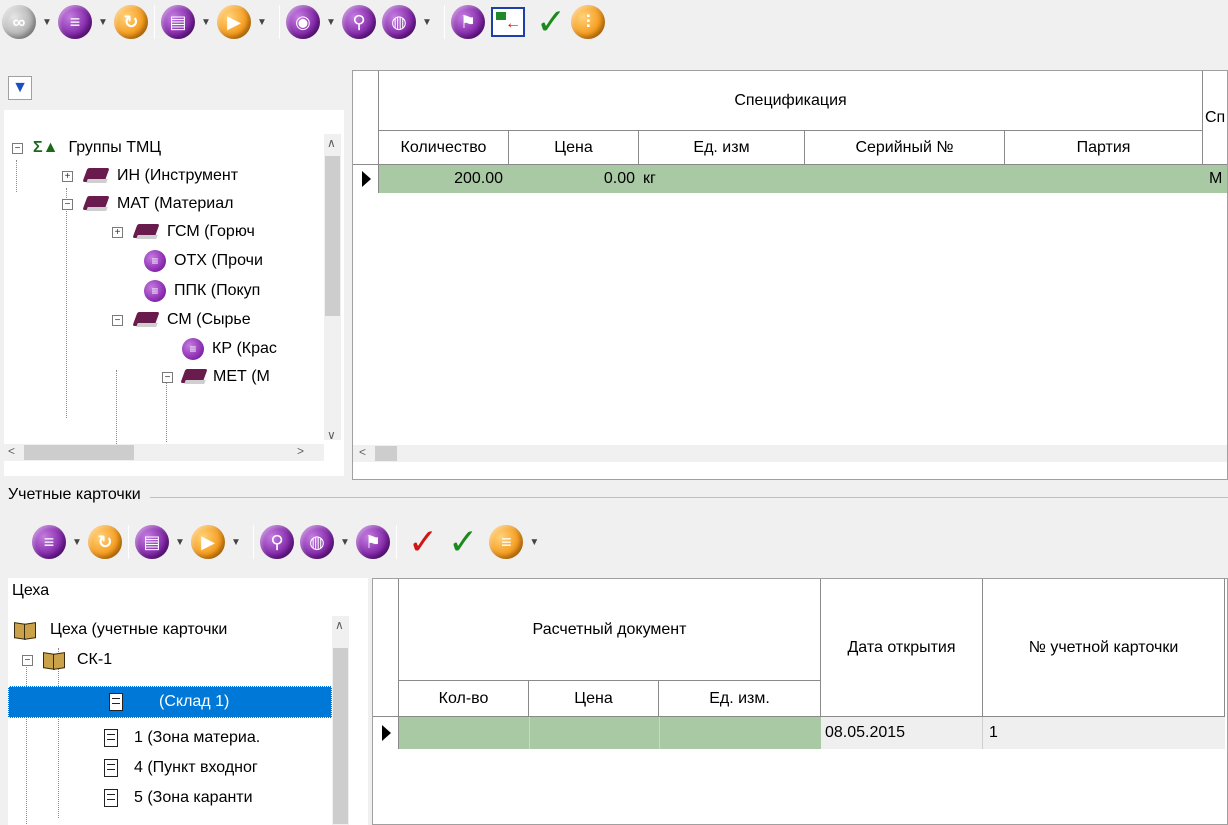 This screenshot has height=825, width=1228. What do you see at coordinates (229, 349) in the screenshot?
I see `tree-item: ≡ КР (Крас` at bounding box center [229, 349].